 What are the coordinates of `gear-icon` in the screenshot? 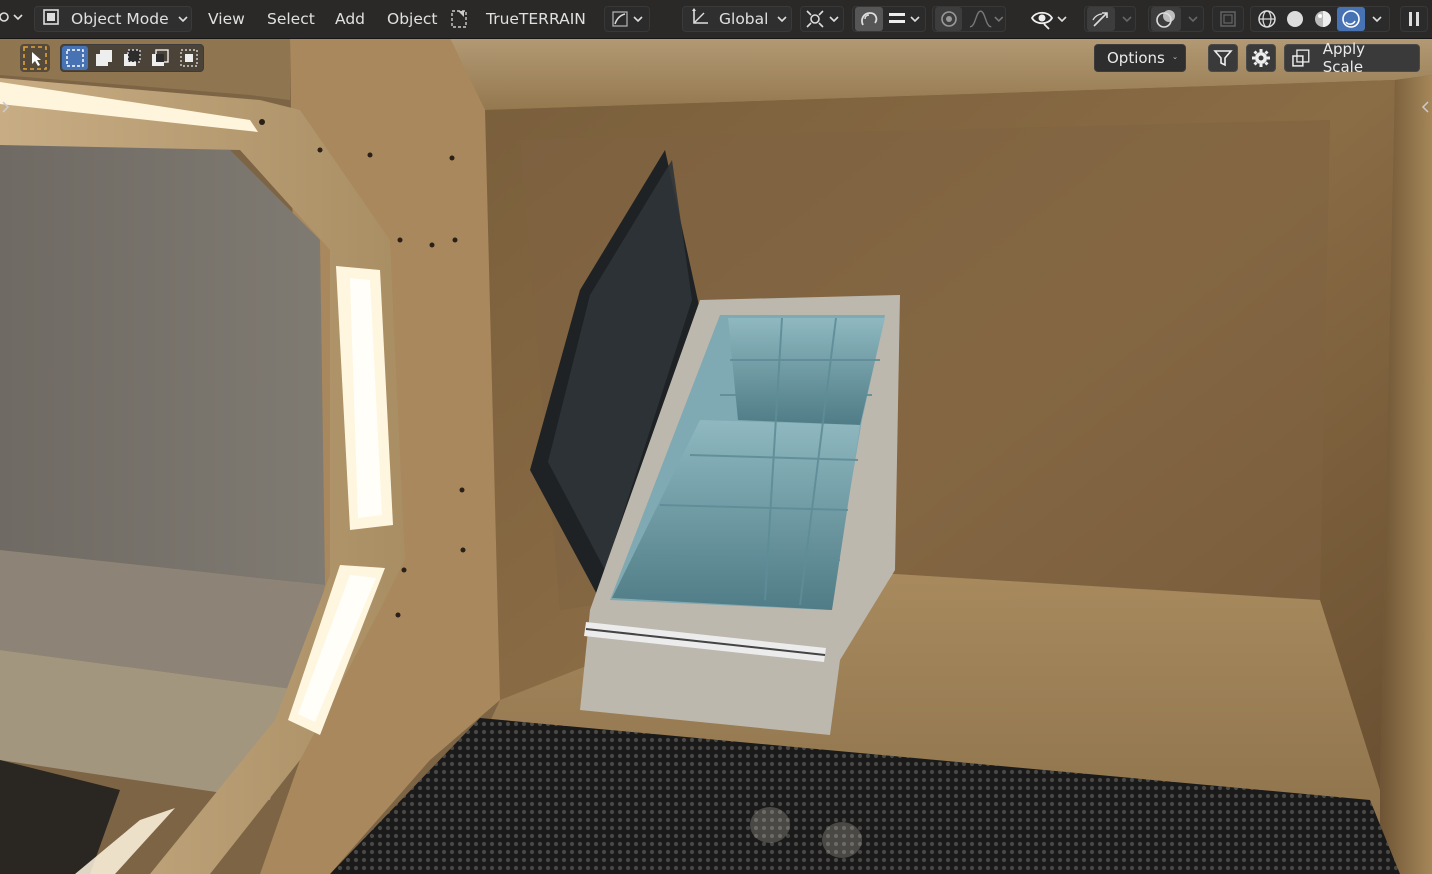 It's located at (1261, 58).